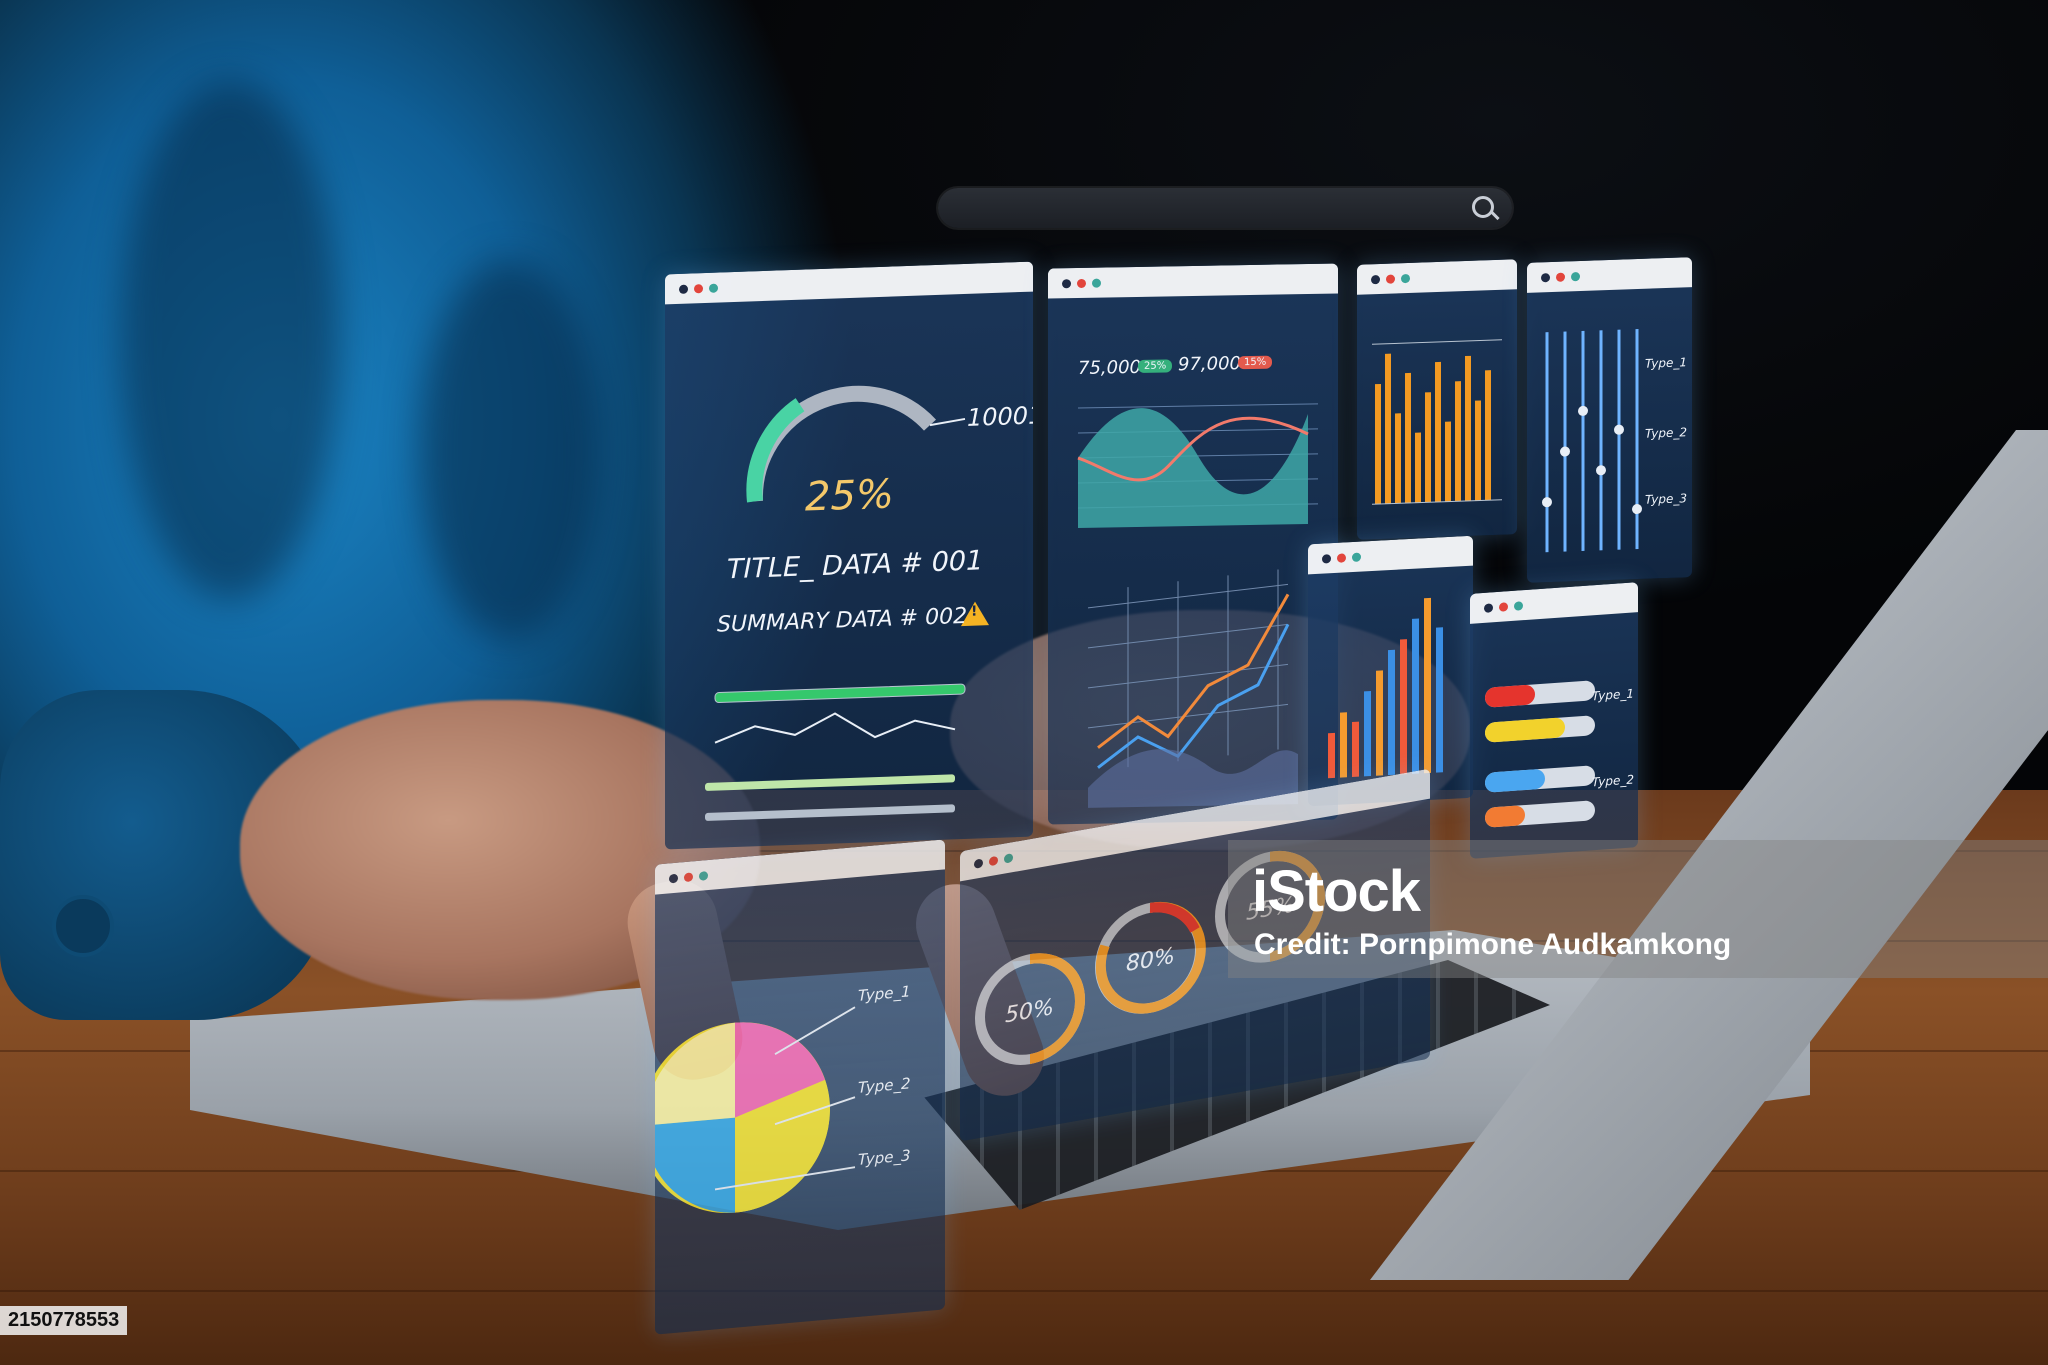 The width and height of the screenshot is (2048, 1365). I want to click on slider-label-1: Type_1, so click(1666, 363).